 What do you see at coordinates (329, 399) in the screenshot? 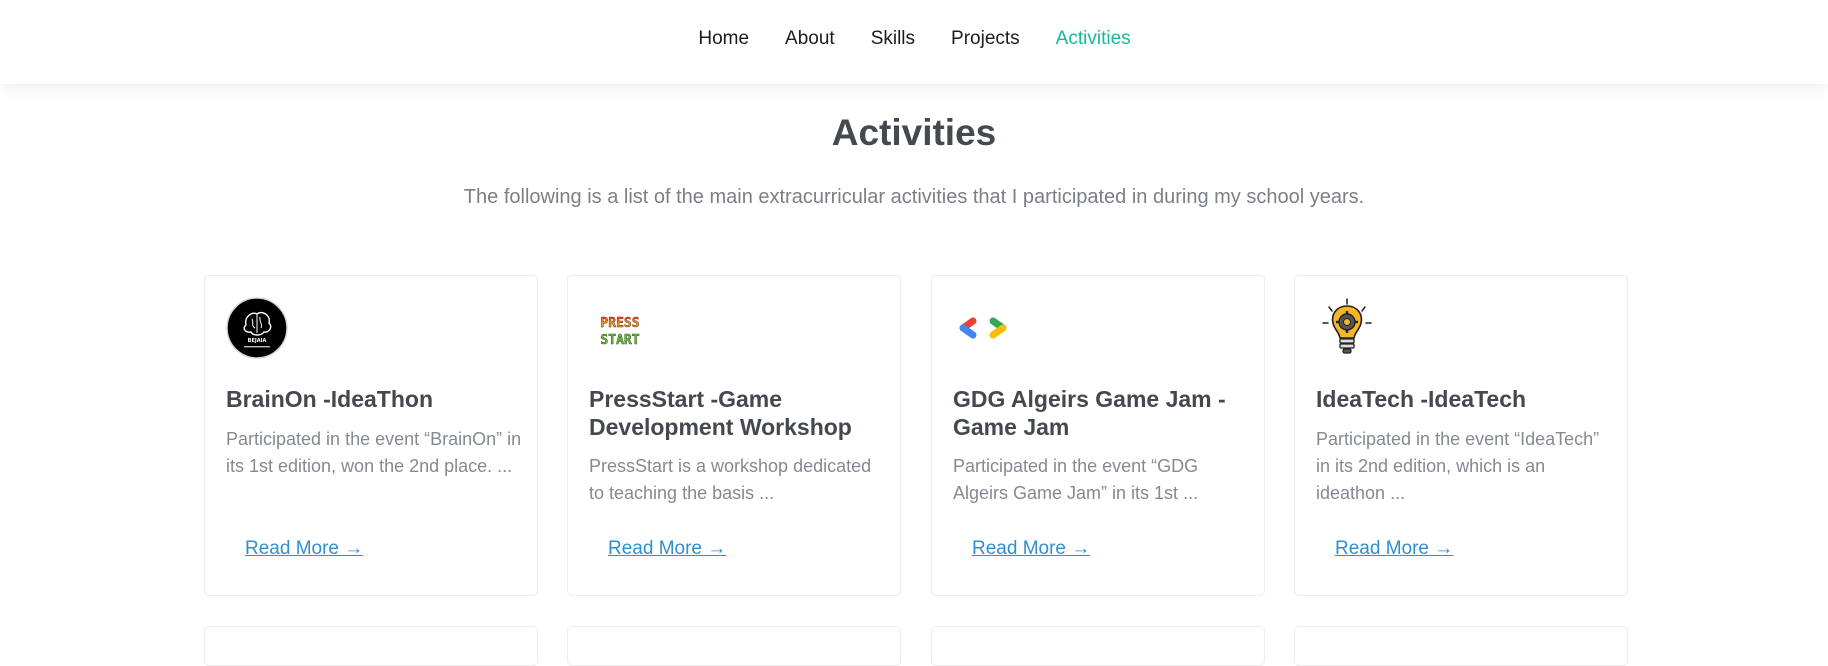
I see `card-title: BrainOn -IdeaThon` at bounding box center [329, 399].